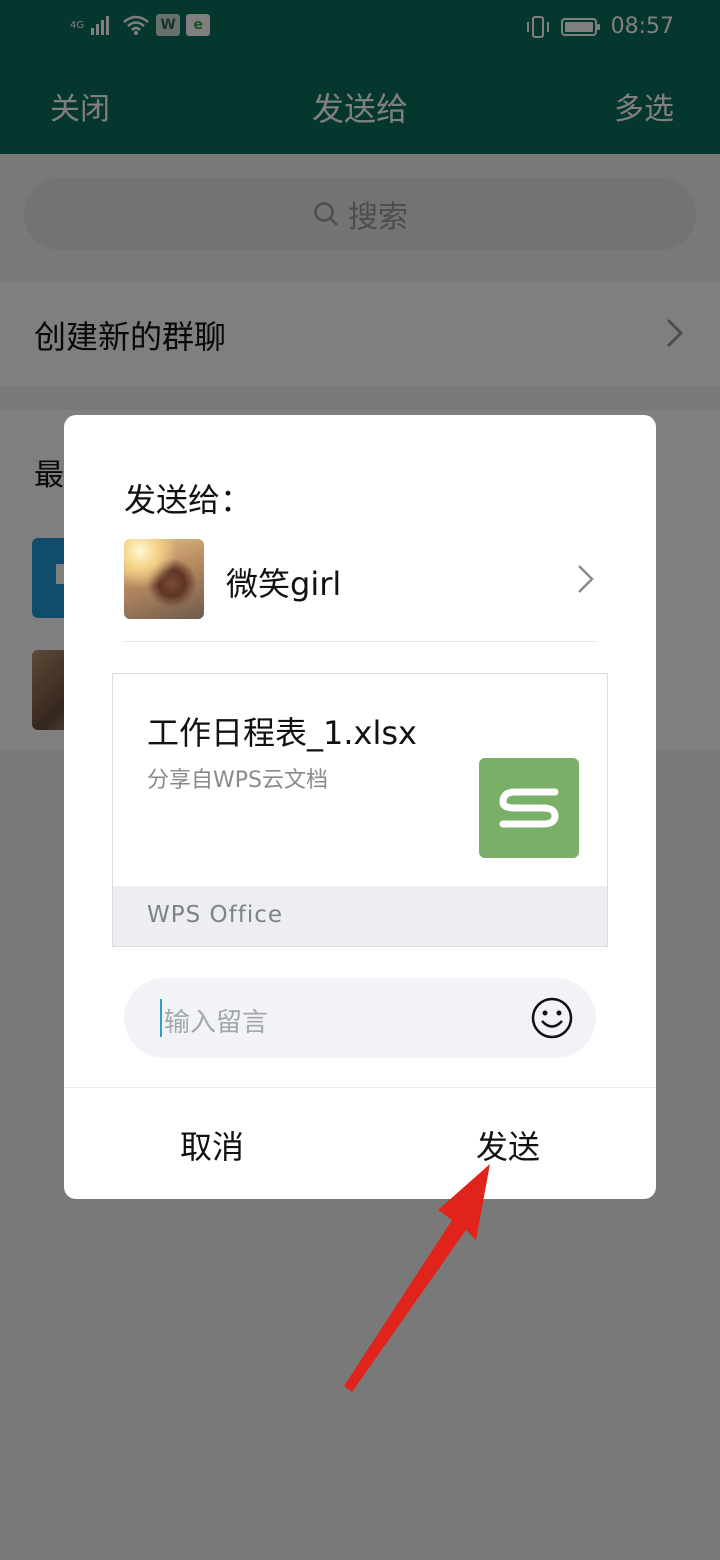 The width and height of the screenshot is (720, 1560). I want to click on app-name: WPS Office, so click(215, 915).